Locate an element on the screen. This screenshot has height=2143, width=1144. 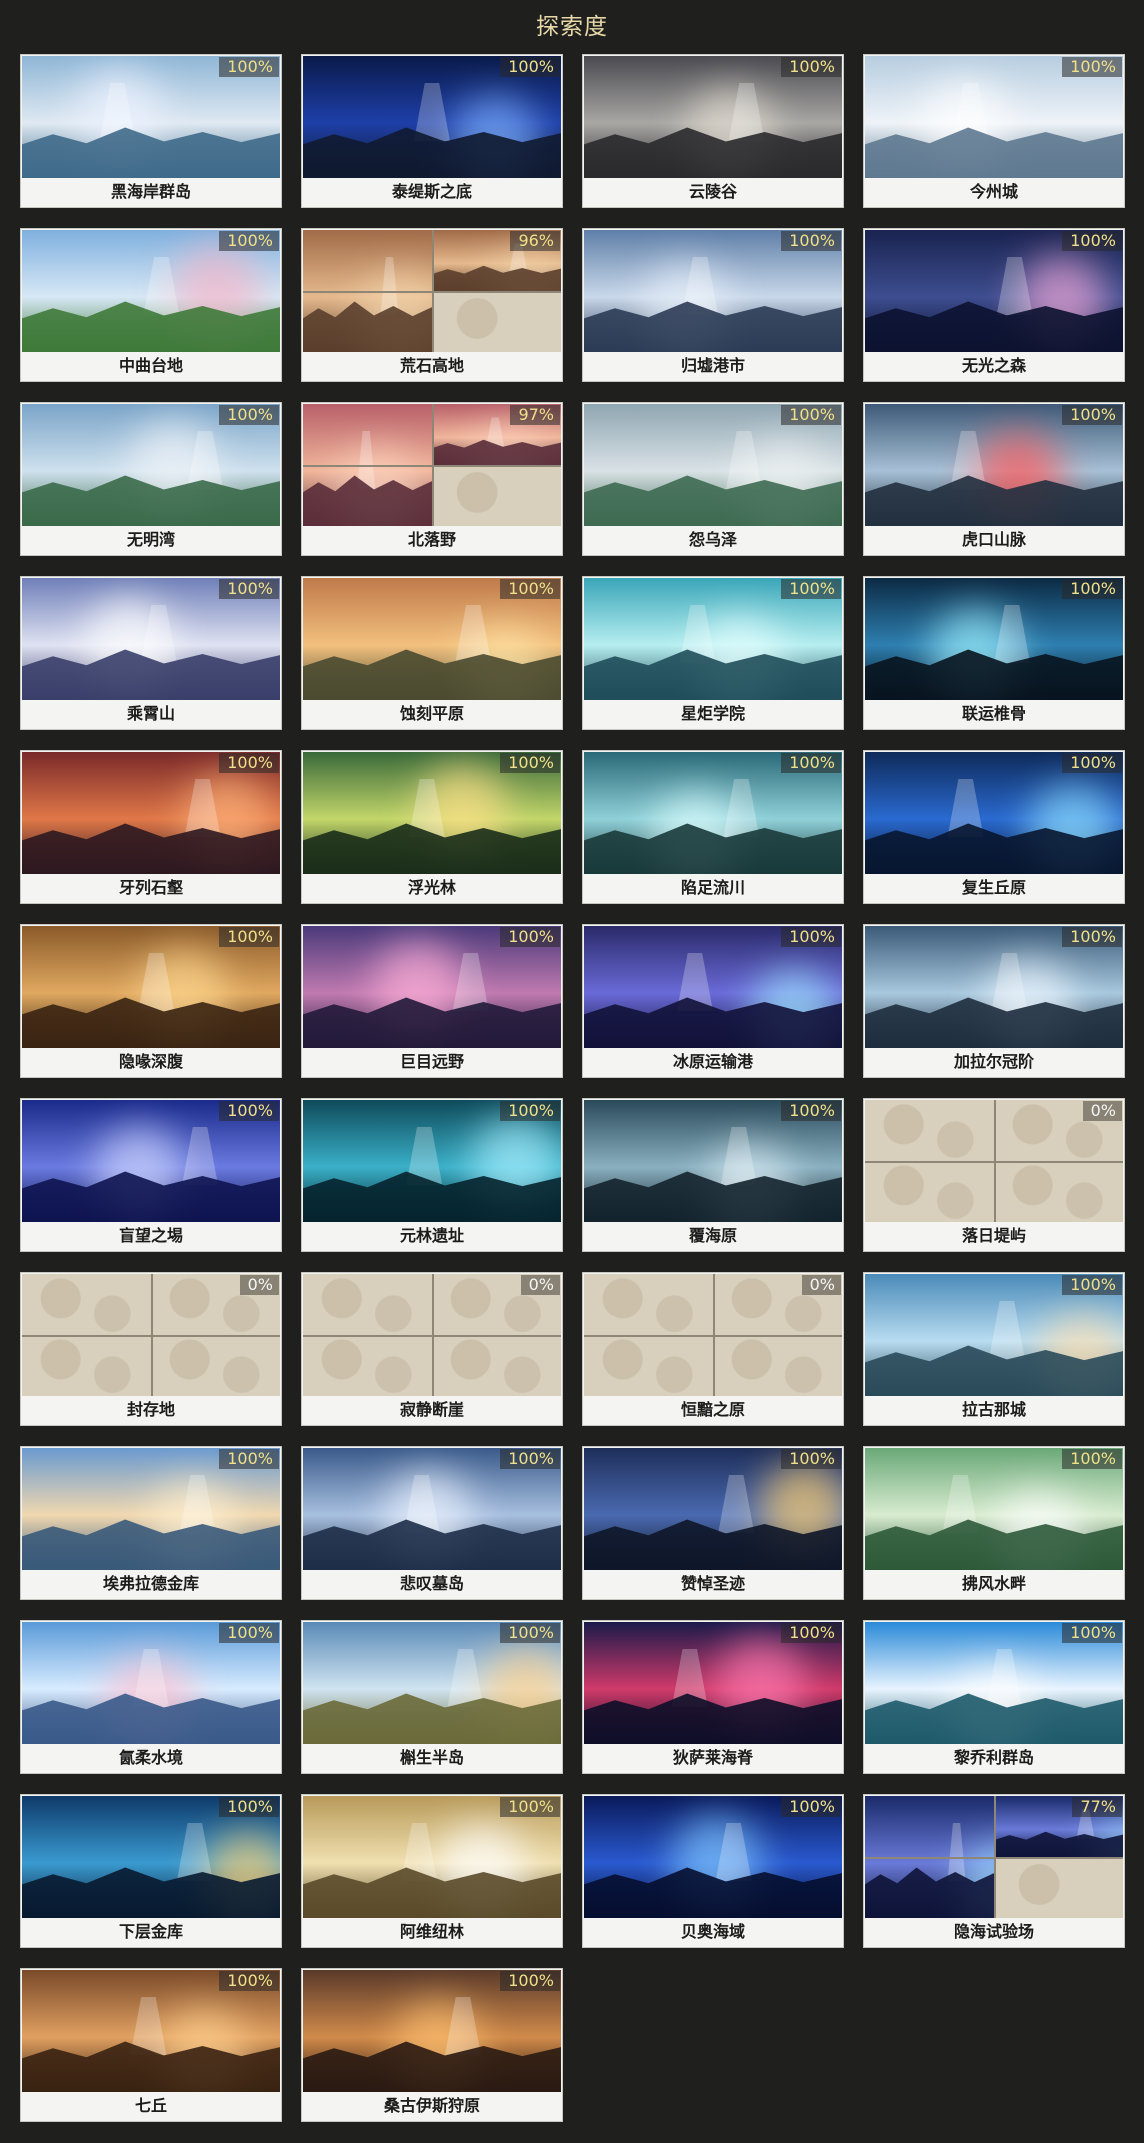
region-card: 0% 封存地 is located at coordinates (151, 1349).